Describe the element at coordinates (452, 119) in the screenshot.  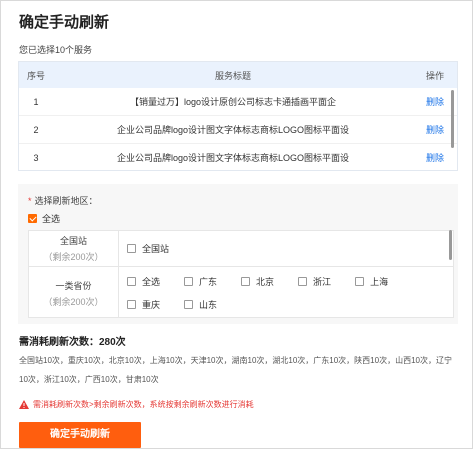
I see `table-scrollbar` at that location.